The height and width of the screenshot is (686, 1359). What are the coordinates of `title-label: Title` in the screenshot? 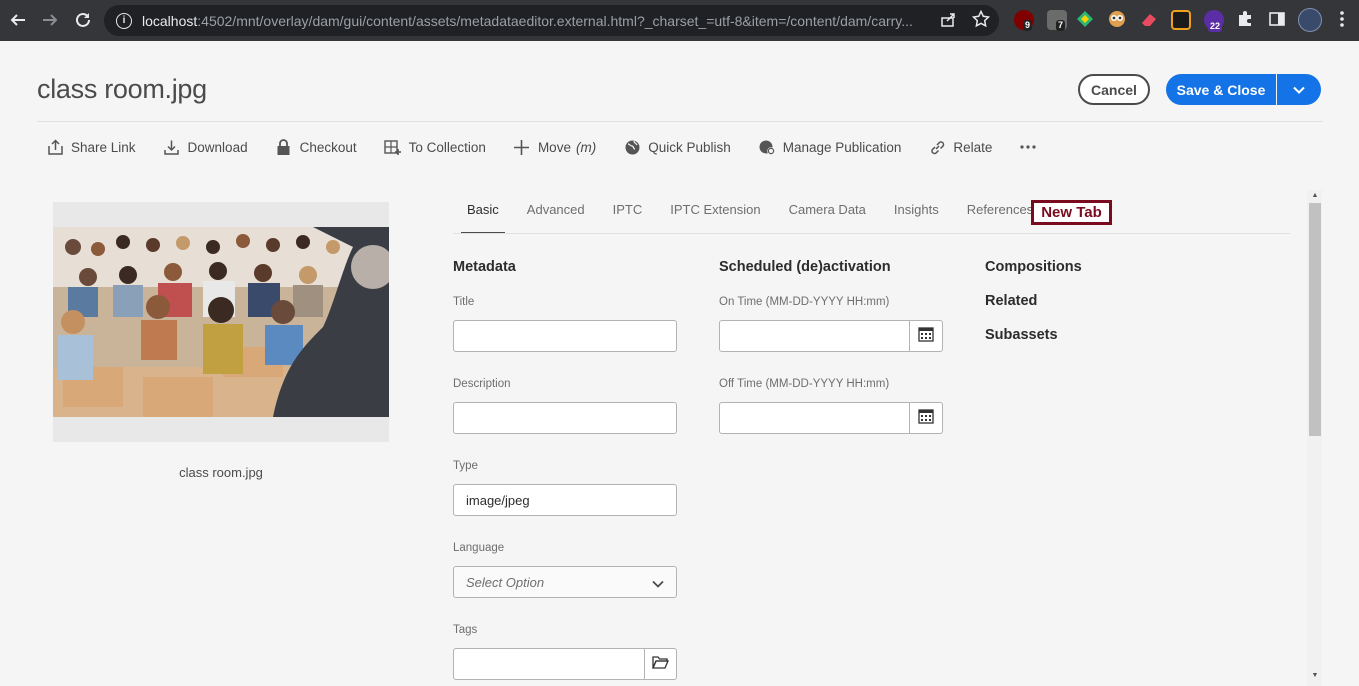 It's located at (464, 302).